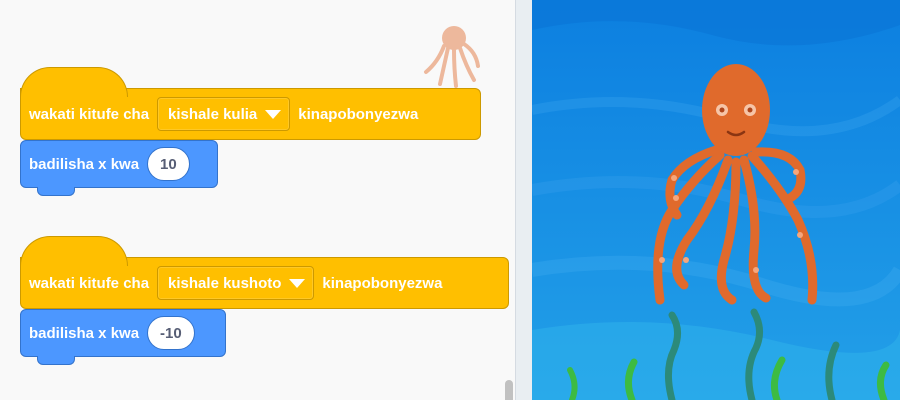 This screenshot has height=400, width=900. Describe the element at coordinates (732, 185) in the screenshot. I see `octopus-sprite` at that location.